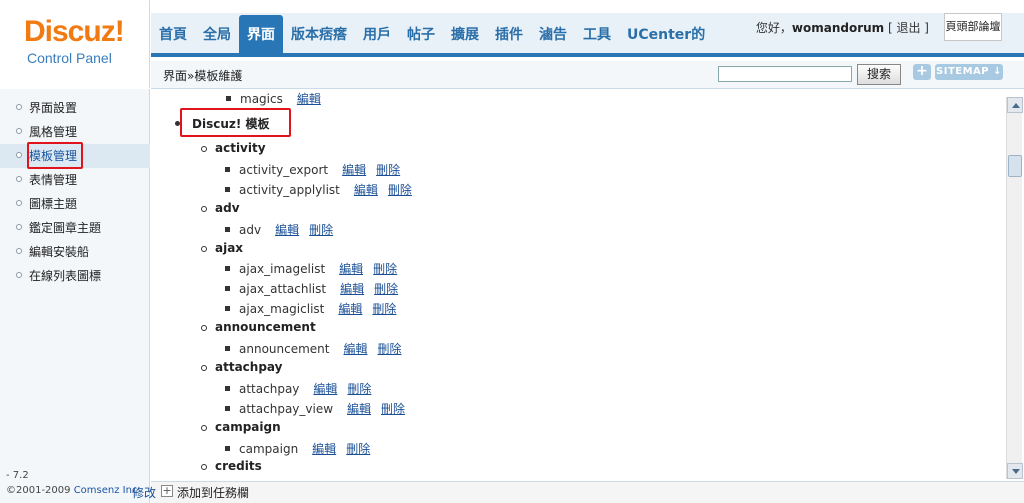  I want to click on copyright-text: ©2001-2009, so click(40, 490).